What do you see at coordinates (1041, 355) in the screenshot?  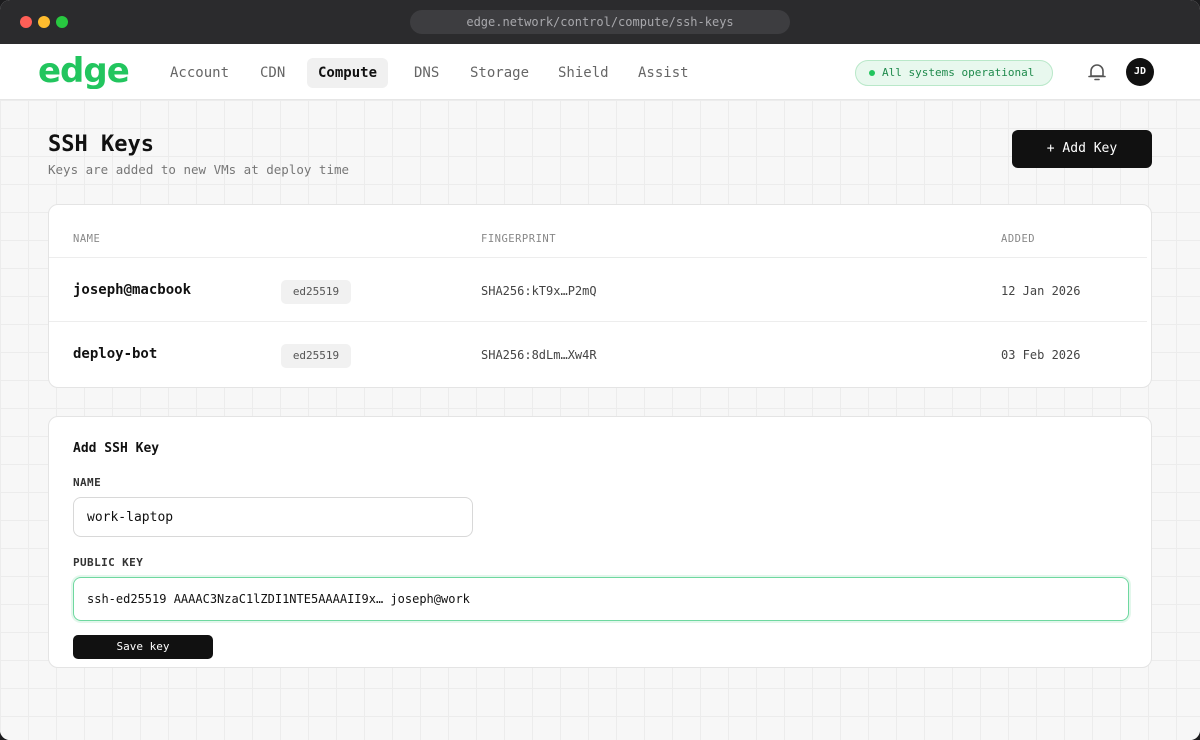 I see `key-added-date: 03 Feb 2026` at bounding box center [1041, 355].